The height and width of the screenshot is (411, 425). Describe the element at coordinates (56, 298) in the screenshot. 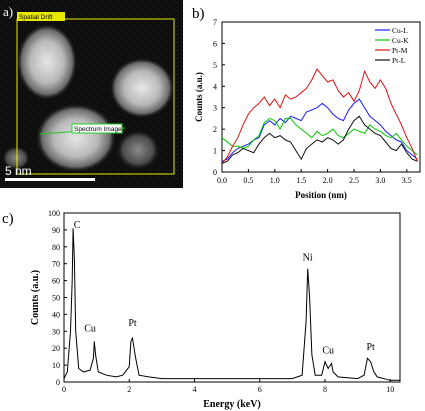

I see `y-tick-label: 50` at that location.